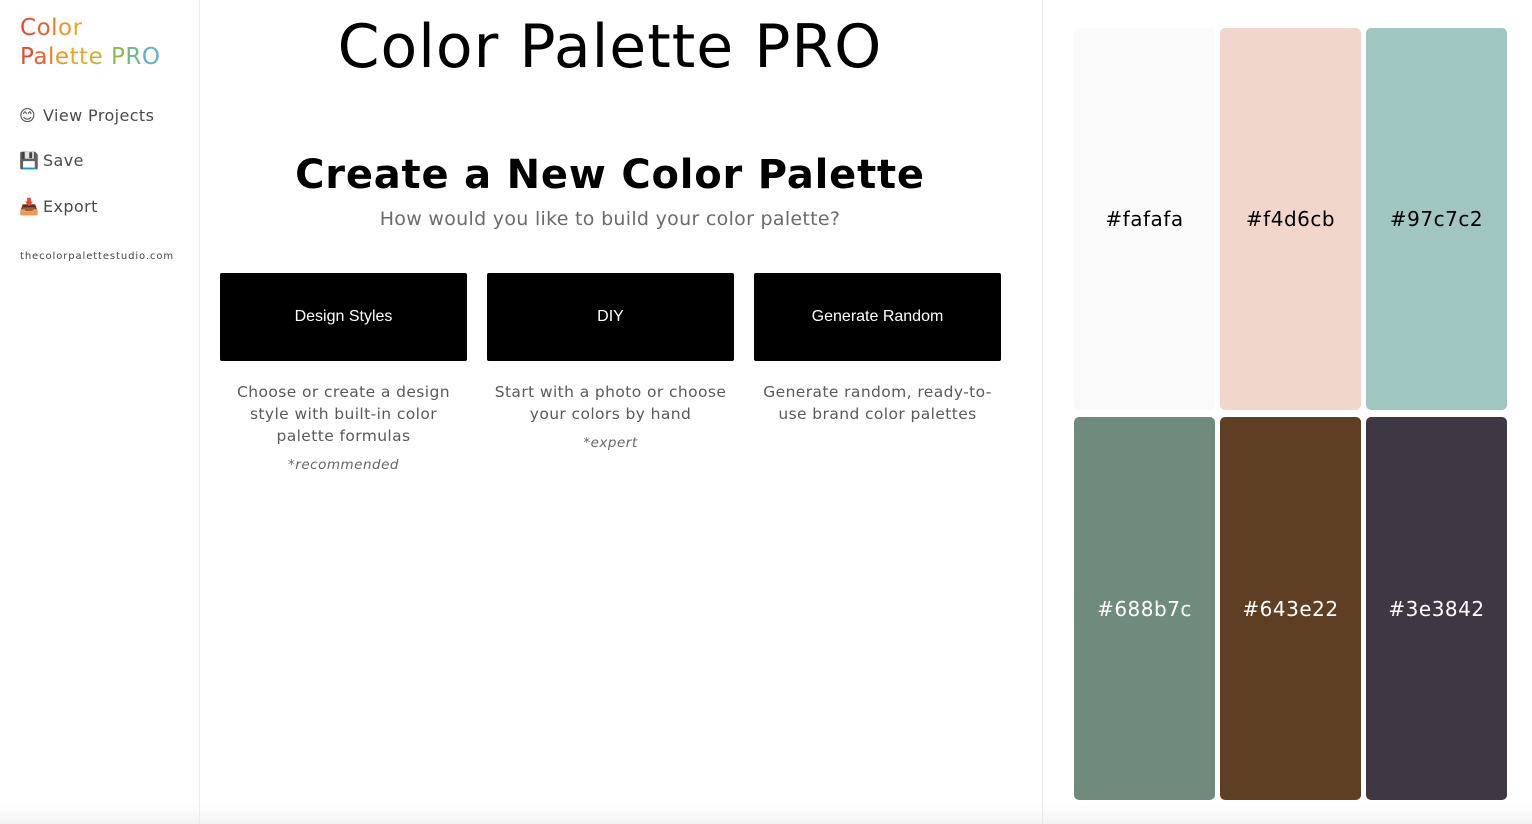 The image size is (1532, 824). What do you see at coordinates (99, 115) in the screenshot?
I see `sidebar-item-label: View Projects` at bounding box center [99, 115].